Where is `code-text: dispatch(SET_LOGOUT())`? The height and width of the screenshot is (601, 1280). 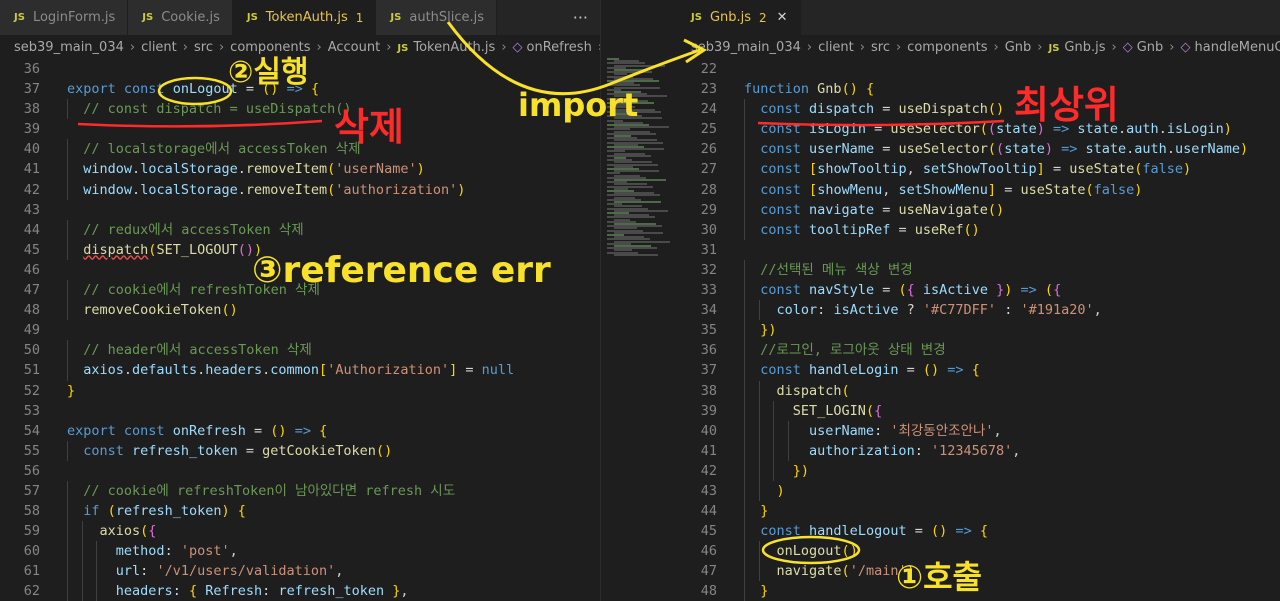
code-text: dispatch(SET_LOGOUT()) is located at coordinates (173, 249).